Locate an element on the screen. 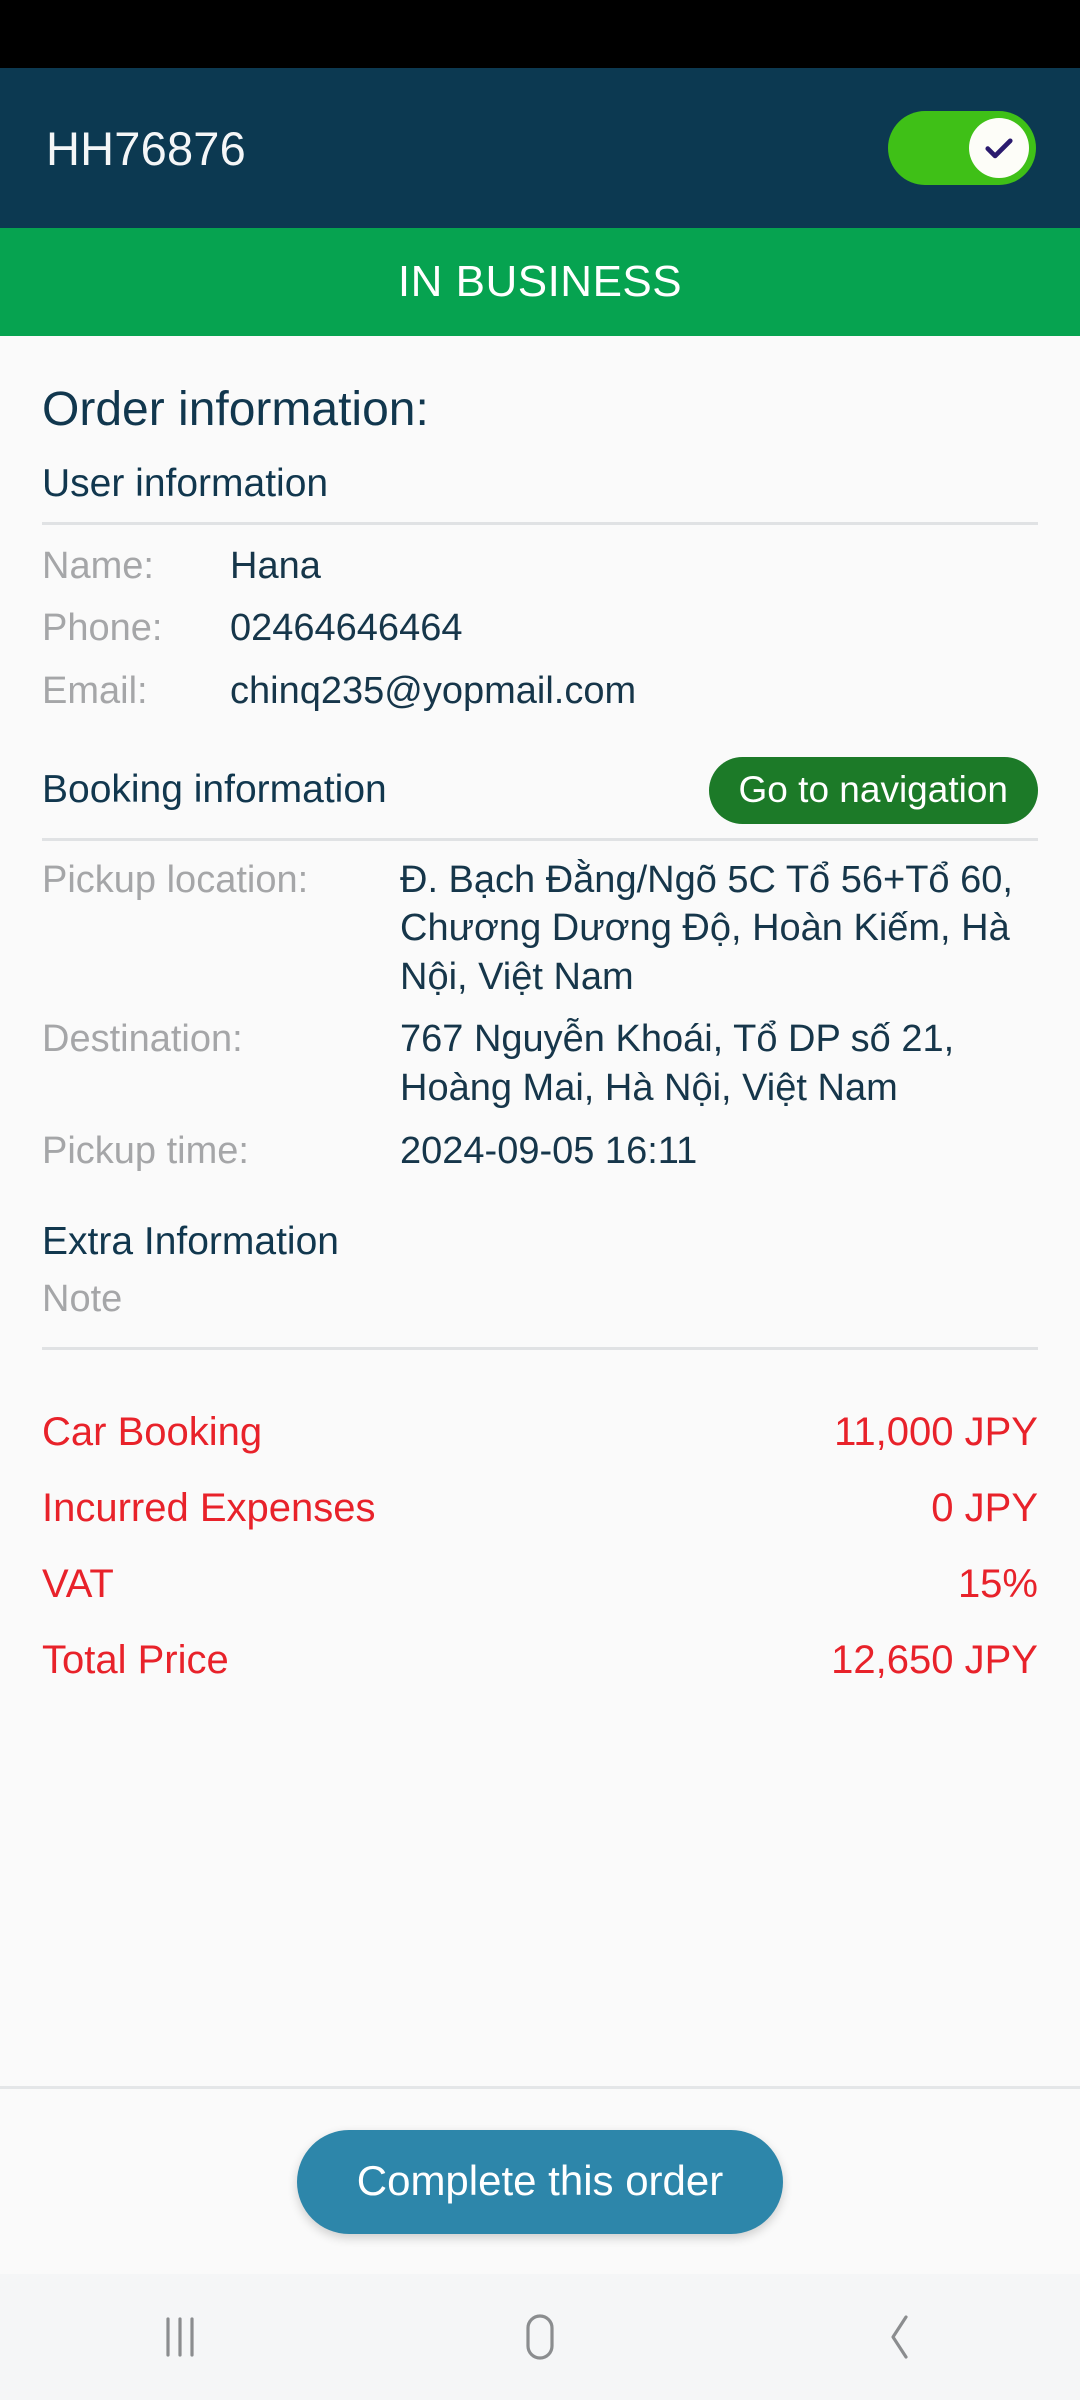  user-information-heading: User information is located at coordinates (185, 483).